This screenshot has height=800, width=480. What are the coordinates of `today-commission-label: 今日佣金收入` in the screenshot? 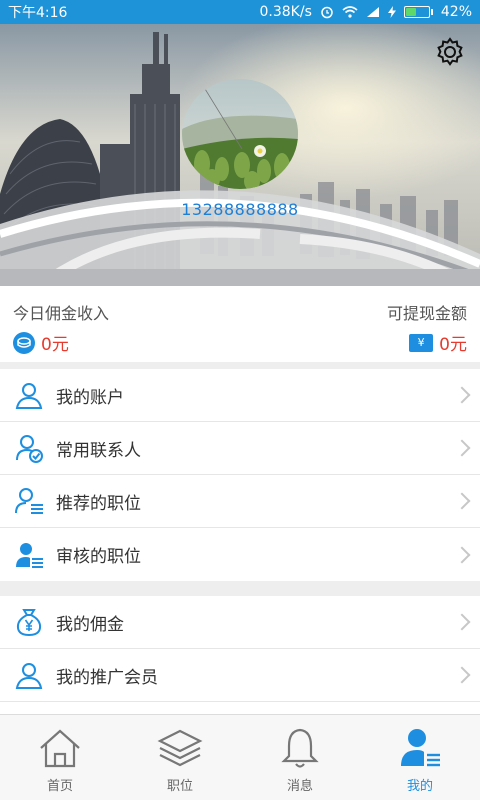 It's located at (61, 313).